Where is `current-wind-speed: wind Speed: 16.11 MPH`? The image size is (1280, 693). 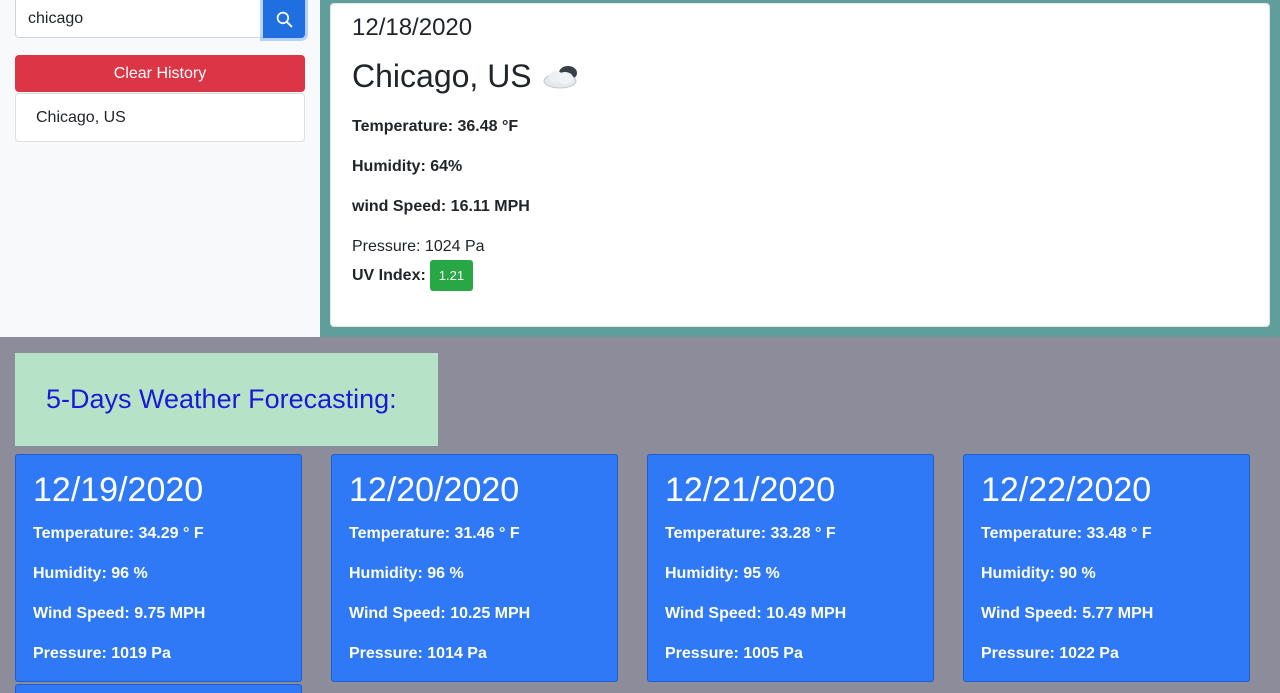 current-wind-speed: wind Speed: 16.11 MPH is located at coordinates (441, 206).